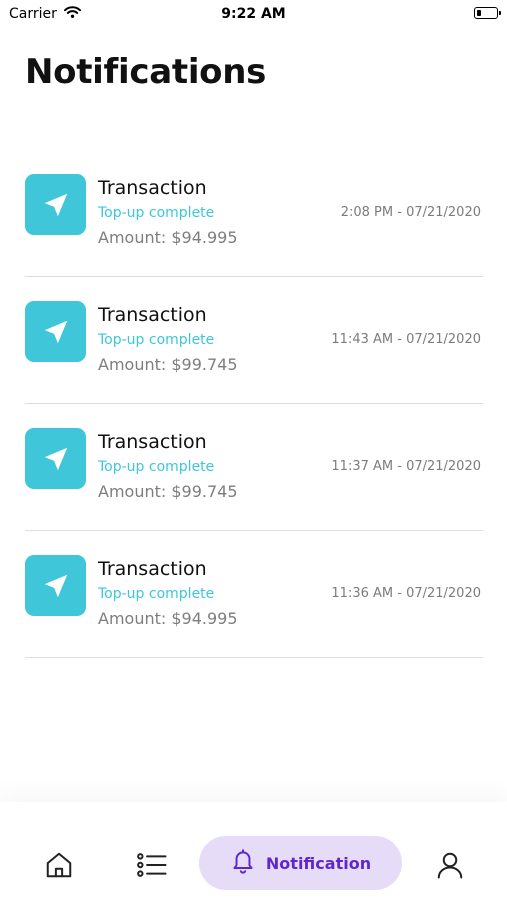 This screenshot has height=900, width=507. Describe the element at coordinates (478, 12) in the screenshot. I see `battery-level` at that location.